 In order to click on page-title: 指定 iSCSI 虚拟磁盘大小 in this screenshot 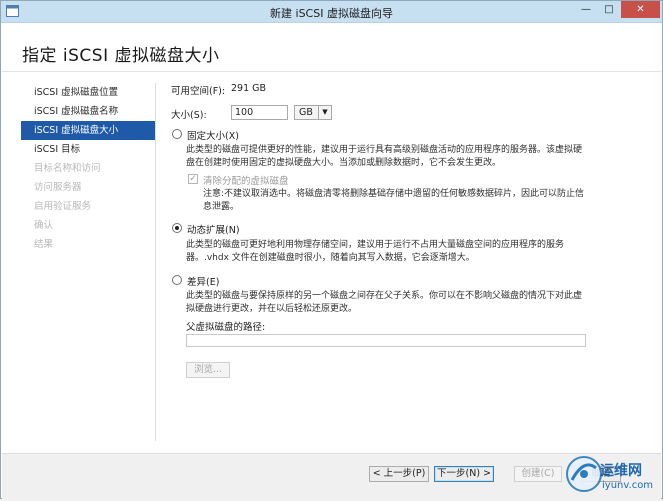, I will do `click(121, 56)`.